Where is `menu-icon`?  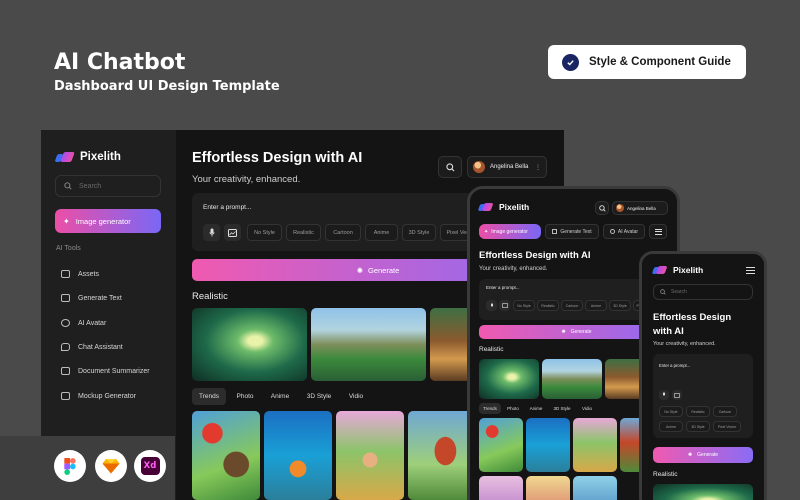 menu-icon is located at coordinates (750, 270).